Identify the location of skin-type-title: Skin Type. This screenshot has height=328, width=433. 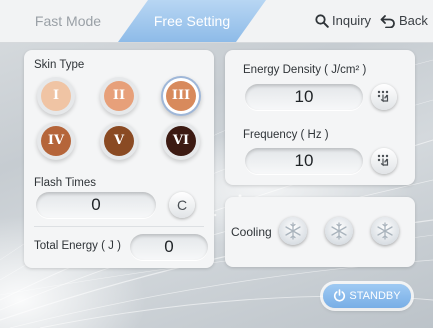
(59, 65).